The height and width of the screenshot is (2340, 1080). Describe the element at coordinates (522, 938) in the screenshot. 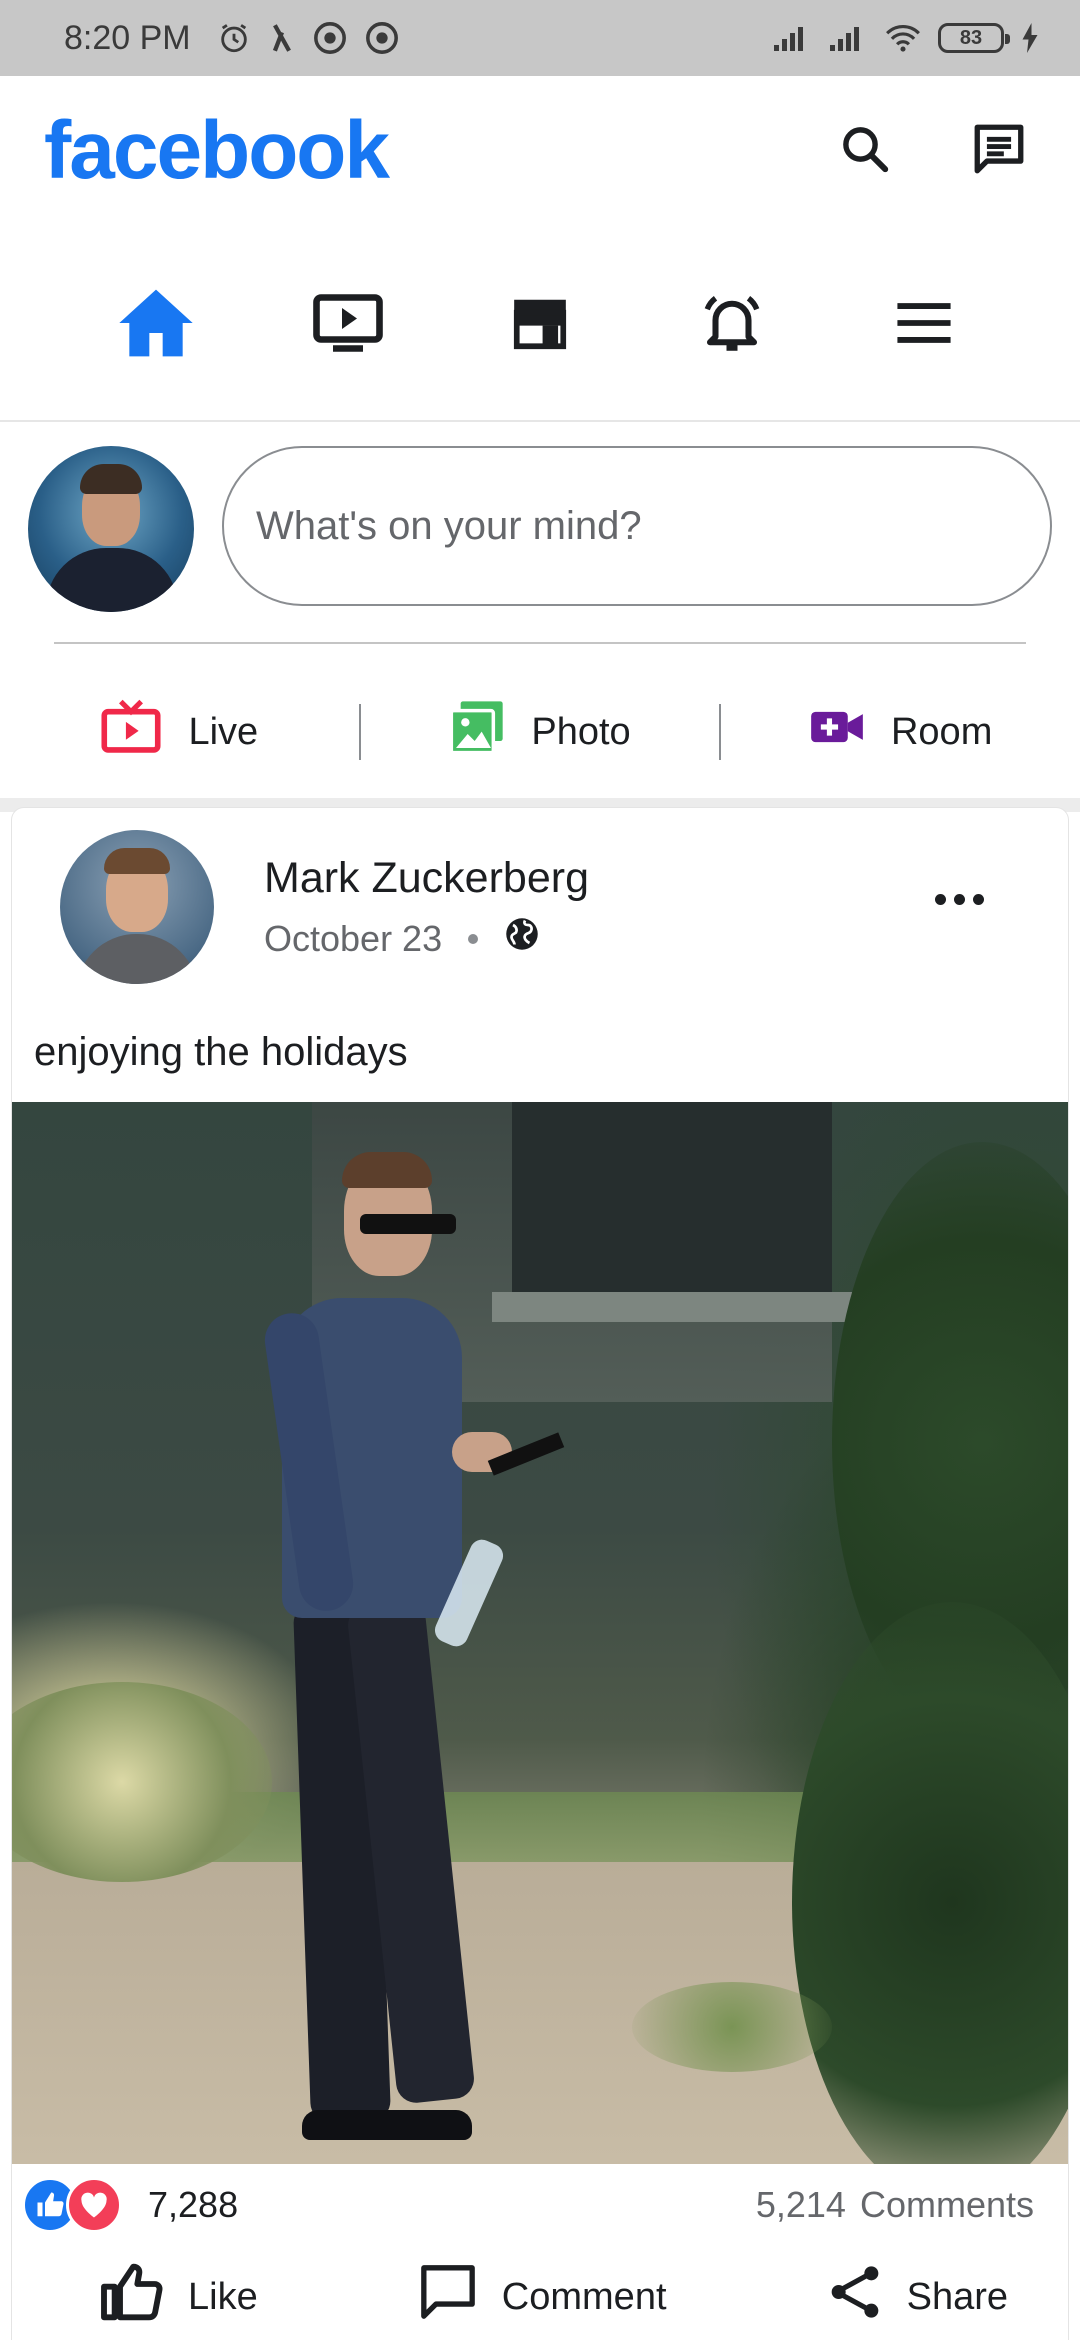

I see `globe-icon` at that location.